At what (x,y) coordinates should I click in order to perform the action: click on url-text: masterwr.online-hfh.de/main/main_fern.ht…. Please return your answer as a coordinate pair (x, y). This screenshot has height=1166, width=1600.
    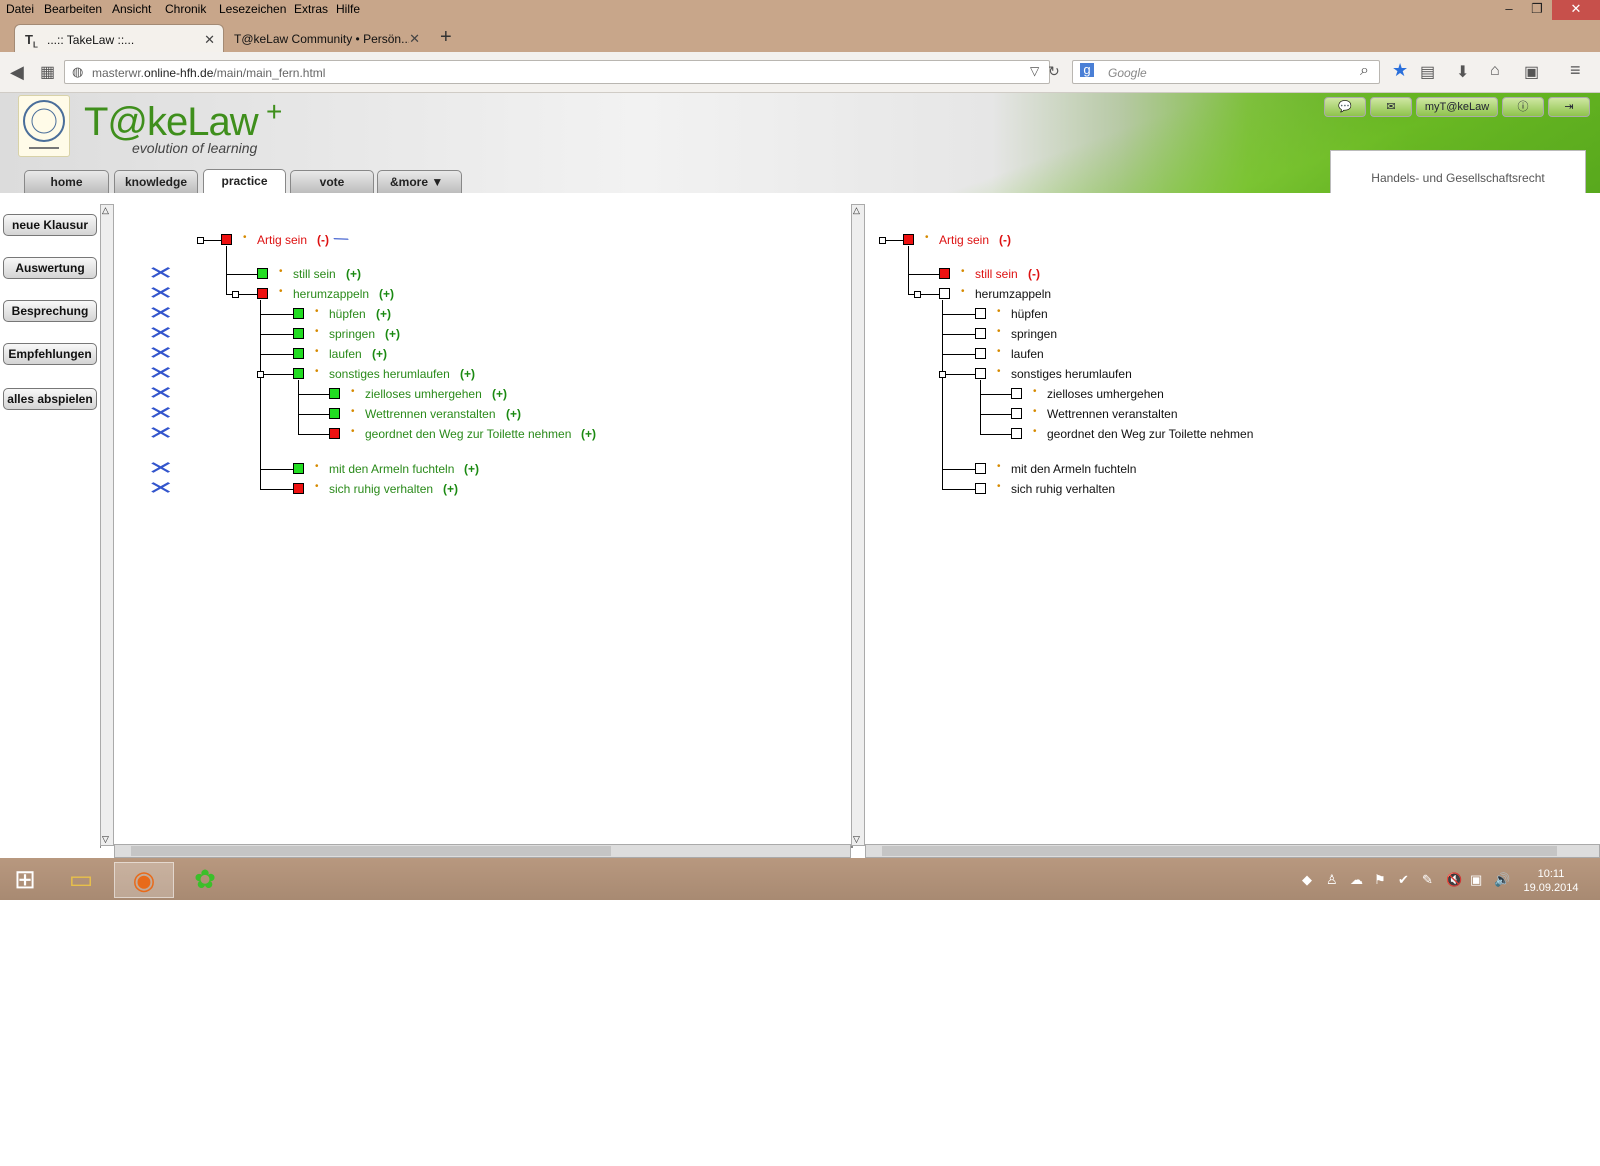
    Looking at the image, I should click on (208, 73).